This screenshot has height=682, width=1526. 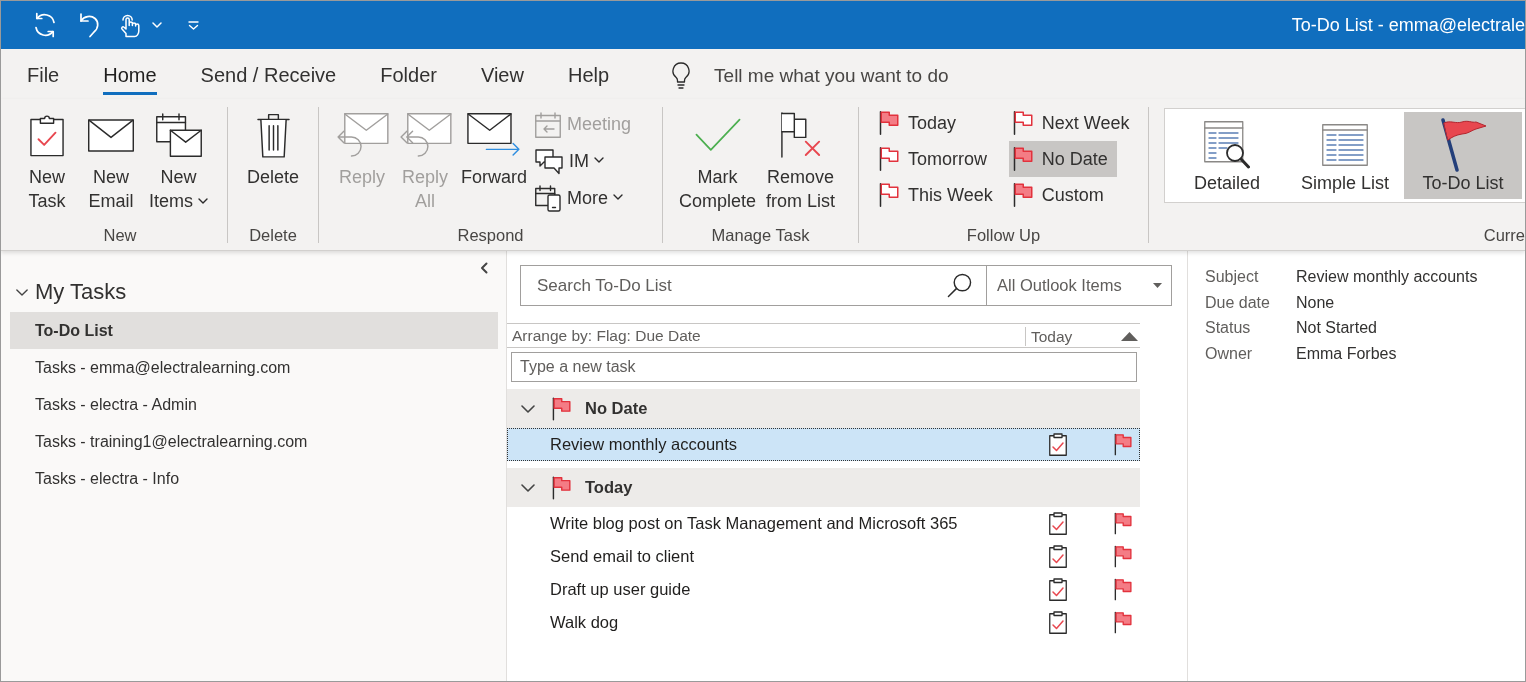 I want to click on ribbon-button: Mark Complete, so click(x=718, y=159).